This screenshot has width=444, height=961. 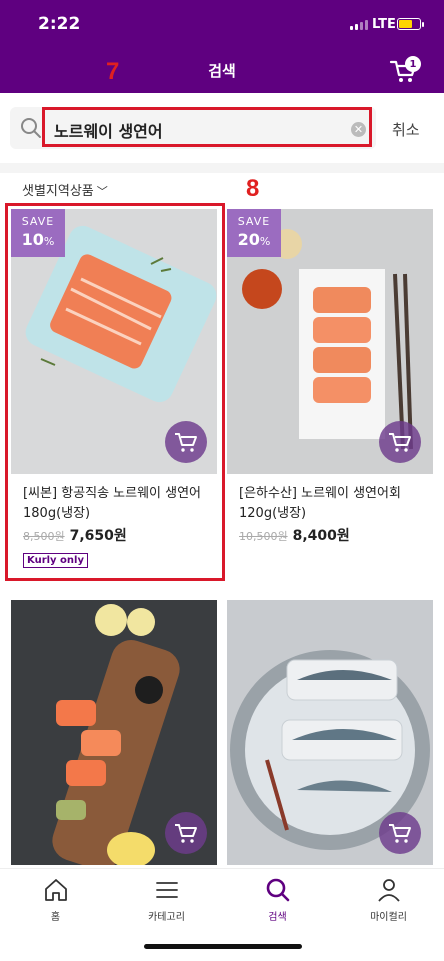 What do you see at coordinates (113, 71) in the screenshot?
I see `annotation-7: 7` at bounding box center [113, 71].